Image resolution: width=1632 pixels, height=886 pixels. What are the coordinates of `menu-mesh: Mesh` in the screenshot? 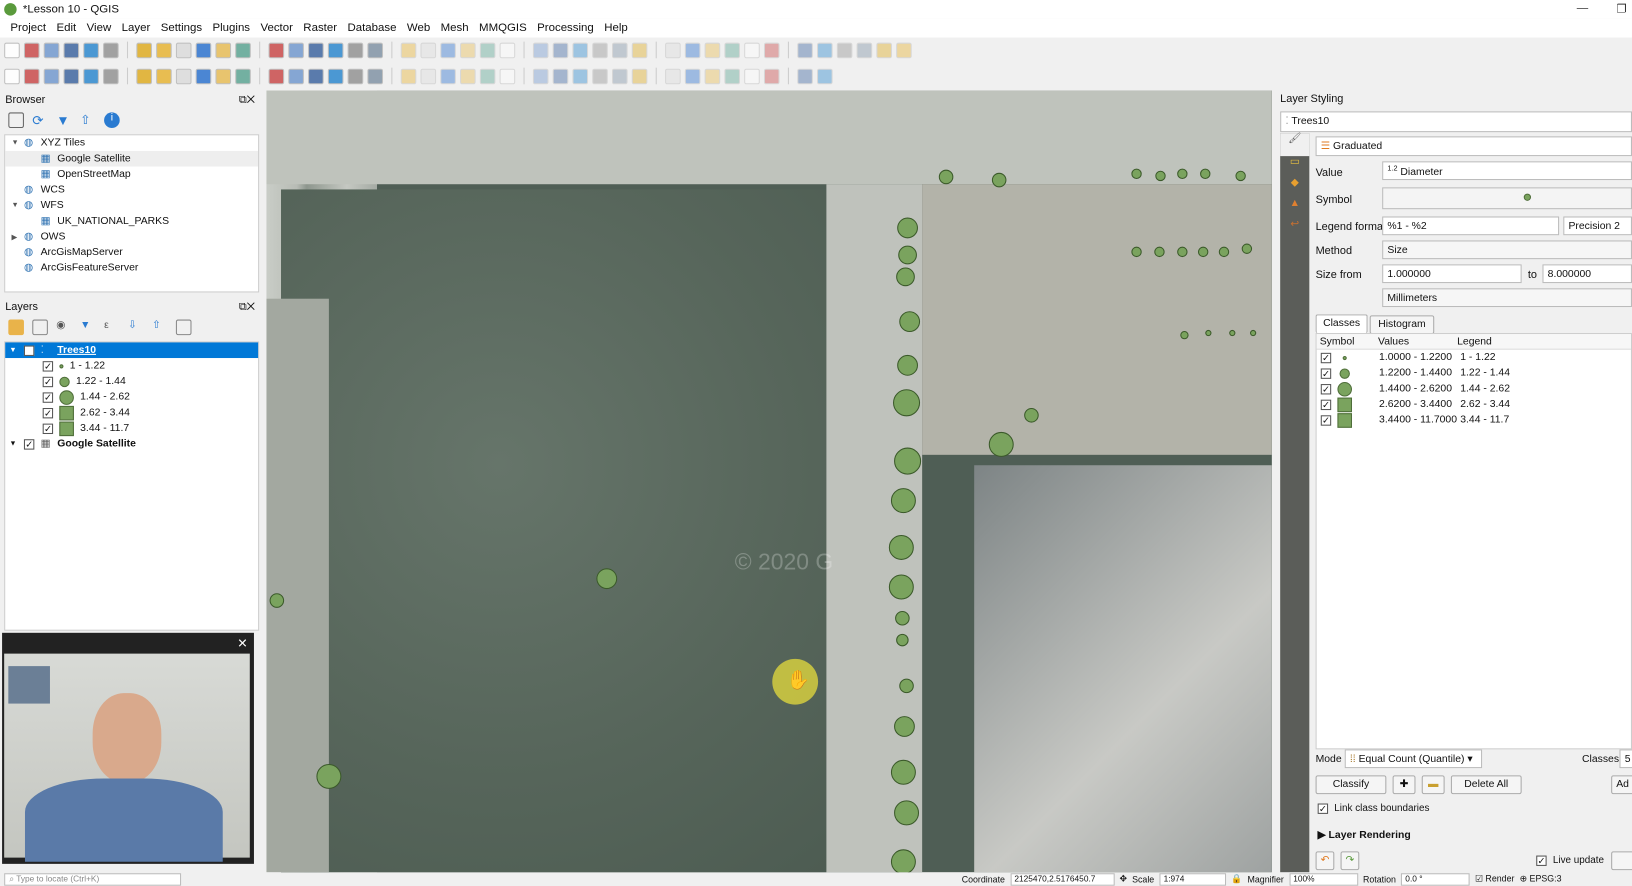 It's located at (455, 28).